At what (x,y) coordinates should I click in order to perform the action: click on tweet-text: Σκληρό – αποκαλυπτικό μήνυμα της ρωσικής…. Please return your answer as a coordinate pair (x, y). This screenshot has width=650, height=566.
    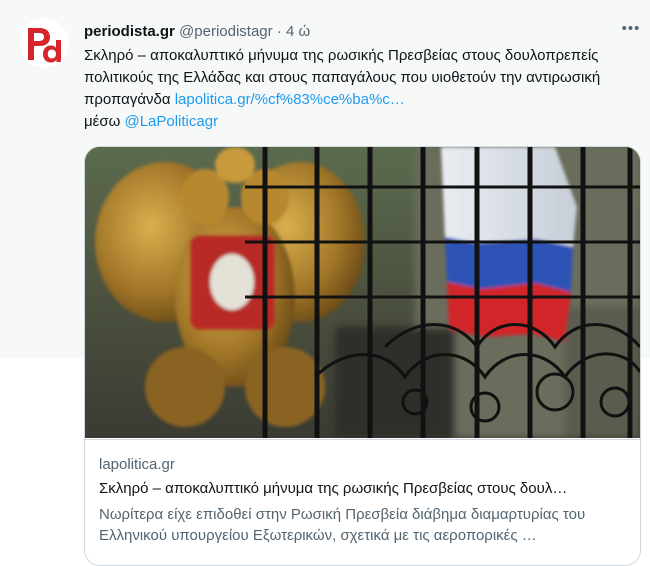
    Looking at the image, I should click on (364, 89).